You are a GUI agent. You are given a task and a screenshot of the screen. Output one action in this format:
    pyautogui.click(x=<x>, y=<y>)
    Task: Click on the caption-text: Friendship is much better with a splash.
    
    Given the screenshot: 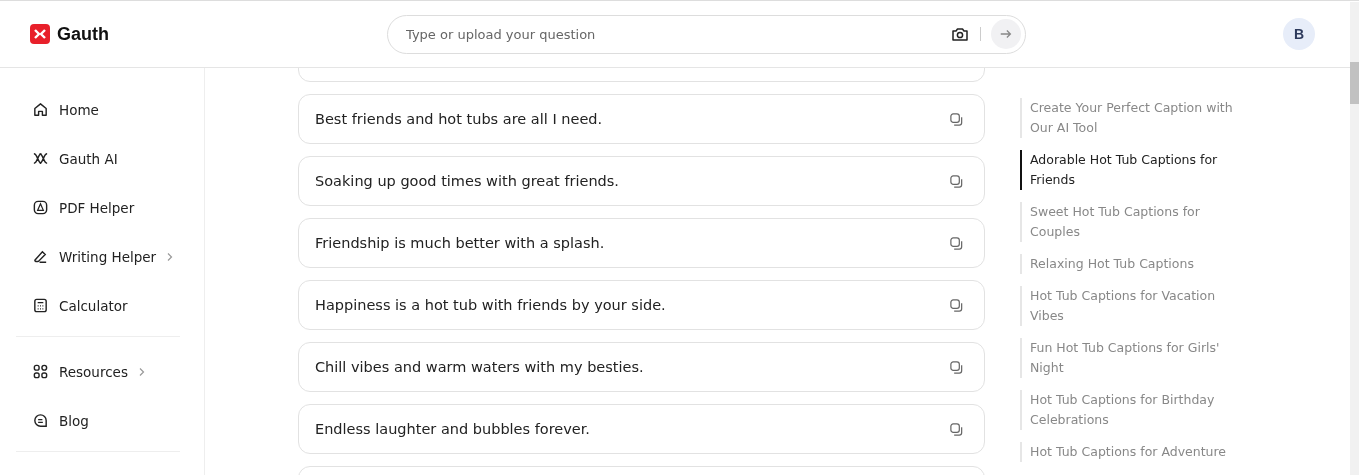 What is the action you would take?
    pyautogui.click(x=460, y=243)
    